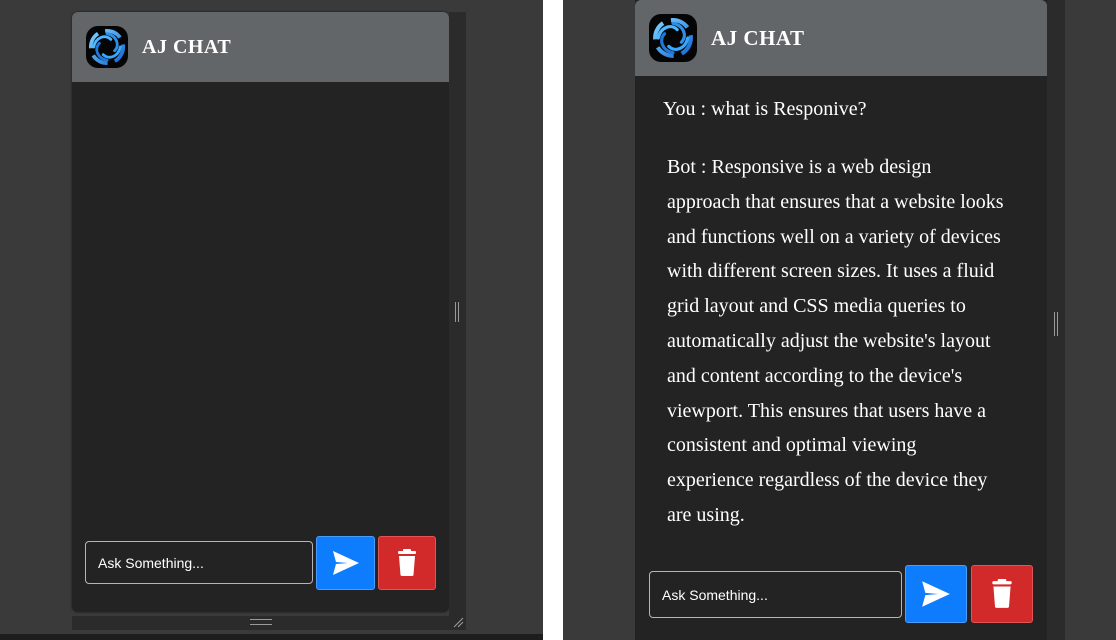 Image resolution: width=1116 pixels, height=640 pixels. I want to click on window-bottom-edge, so click(271, 637).